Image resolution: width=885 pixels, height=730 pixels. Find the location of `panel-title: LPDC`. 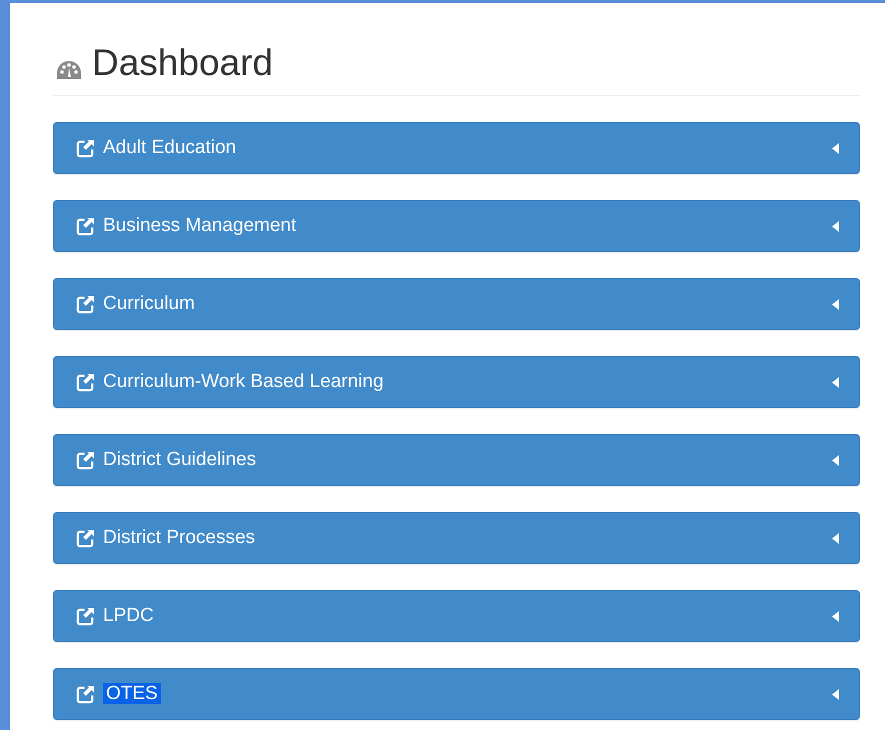

panel-title: LPDC is located at coordinates (128, 615).